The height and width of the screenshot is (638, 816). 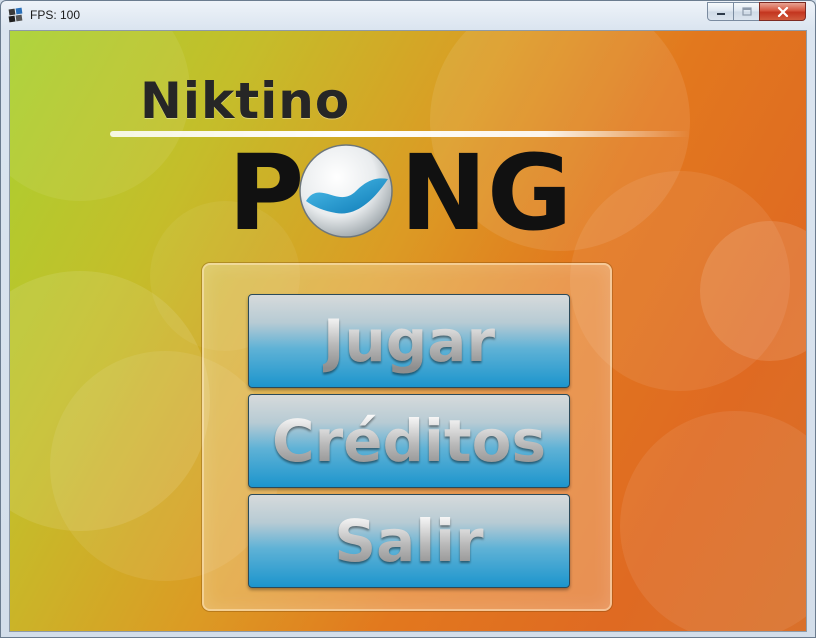 I want to click on exit-button-label: Salir, so click(x=409, y=541).